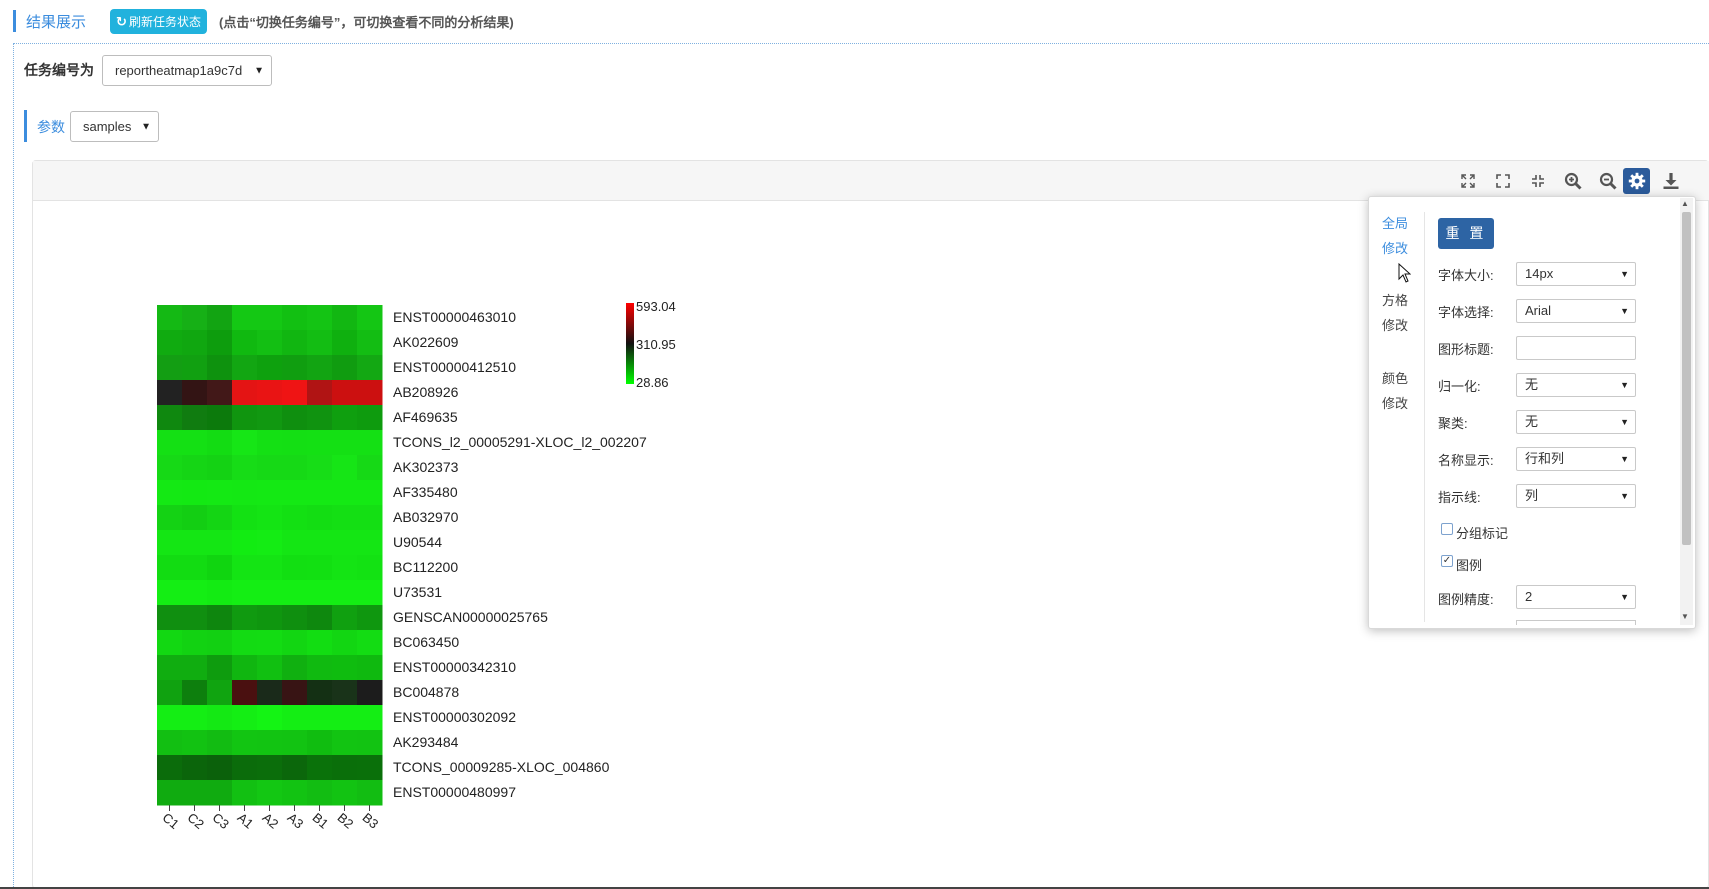  What do you see at coordinates (1395, 391) in the screenshot?
I see `nav-color-settings: 颜色修改` at bounding box center [1395, 391].